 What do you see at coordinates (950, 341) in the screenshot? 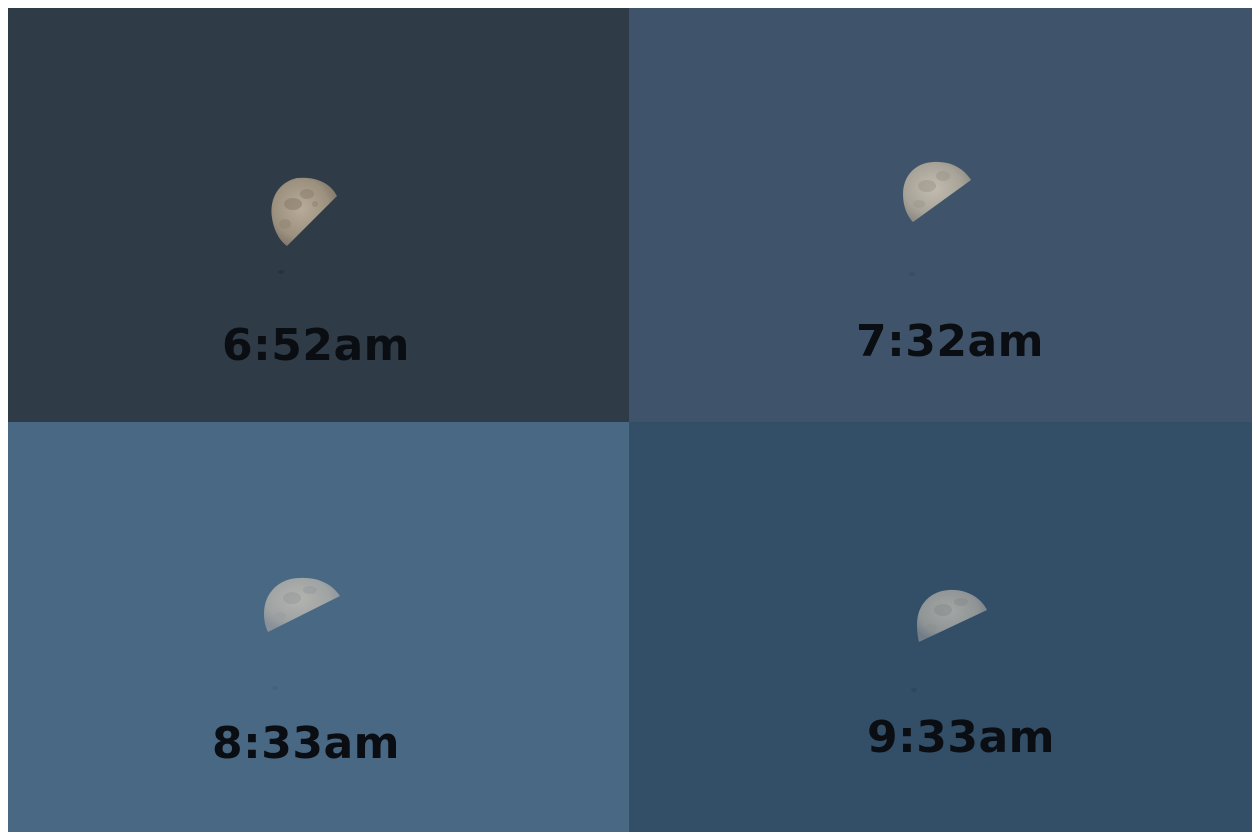
I see `time-label: 7:32am` at bounding box center [950, 341].